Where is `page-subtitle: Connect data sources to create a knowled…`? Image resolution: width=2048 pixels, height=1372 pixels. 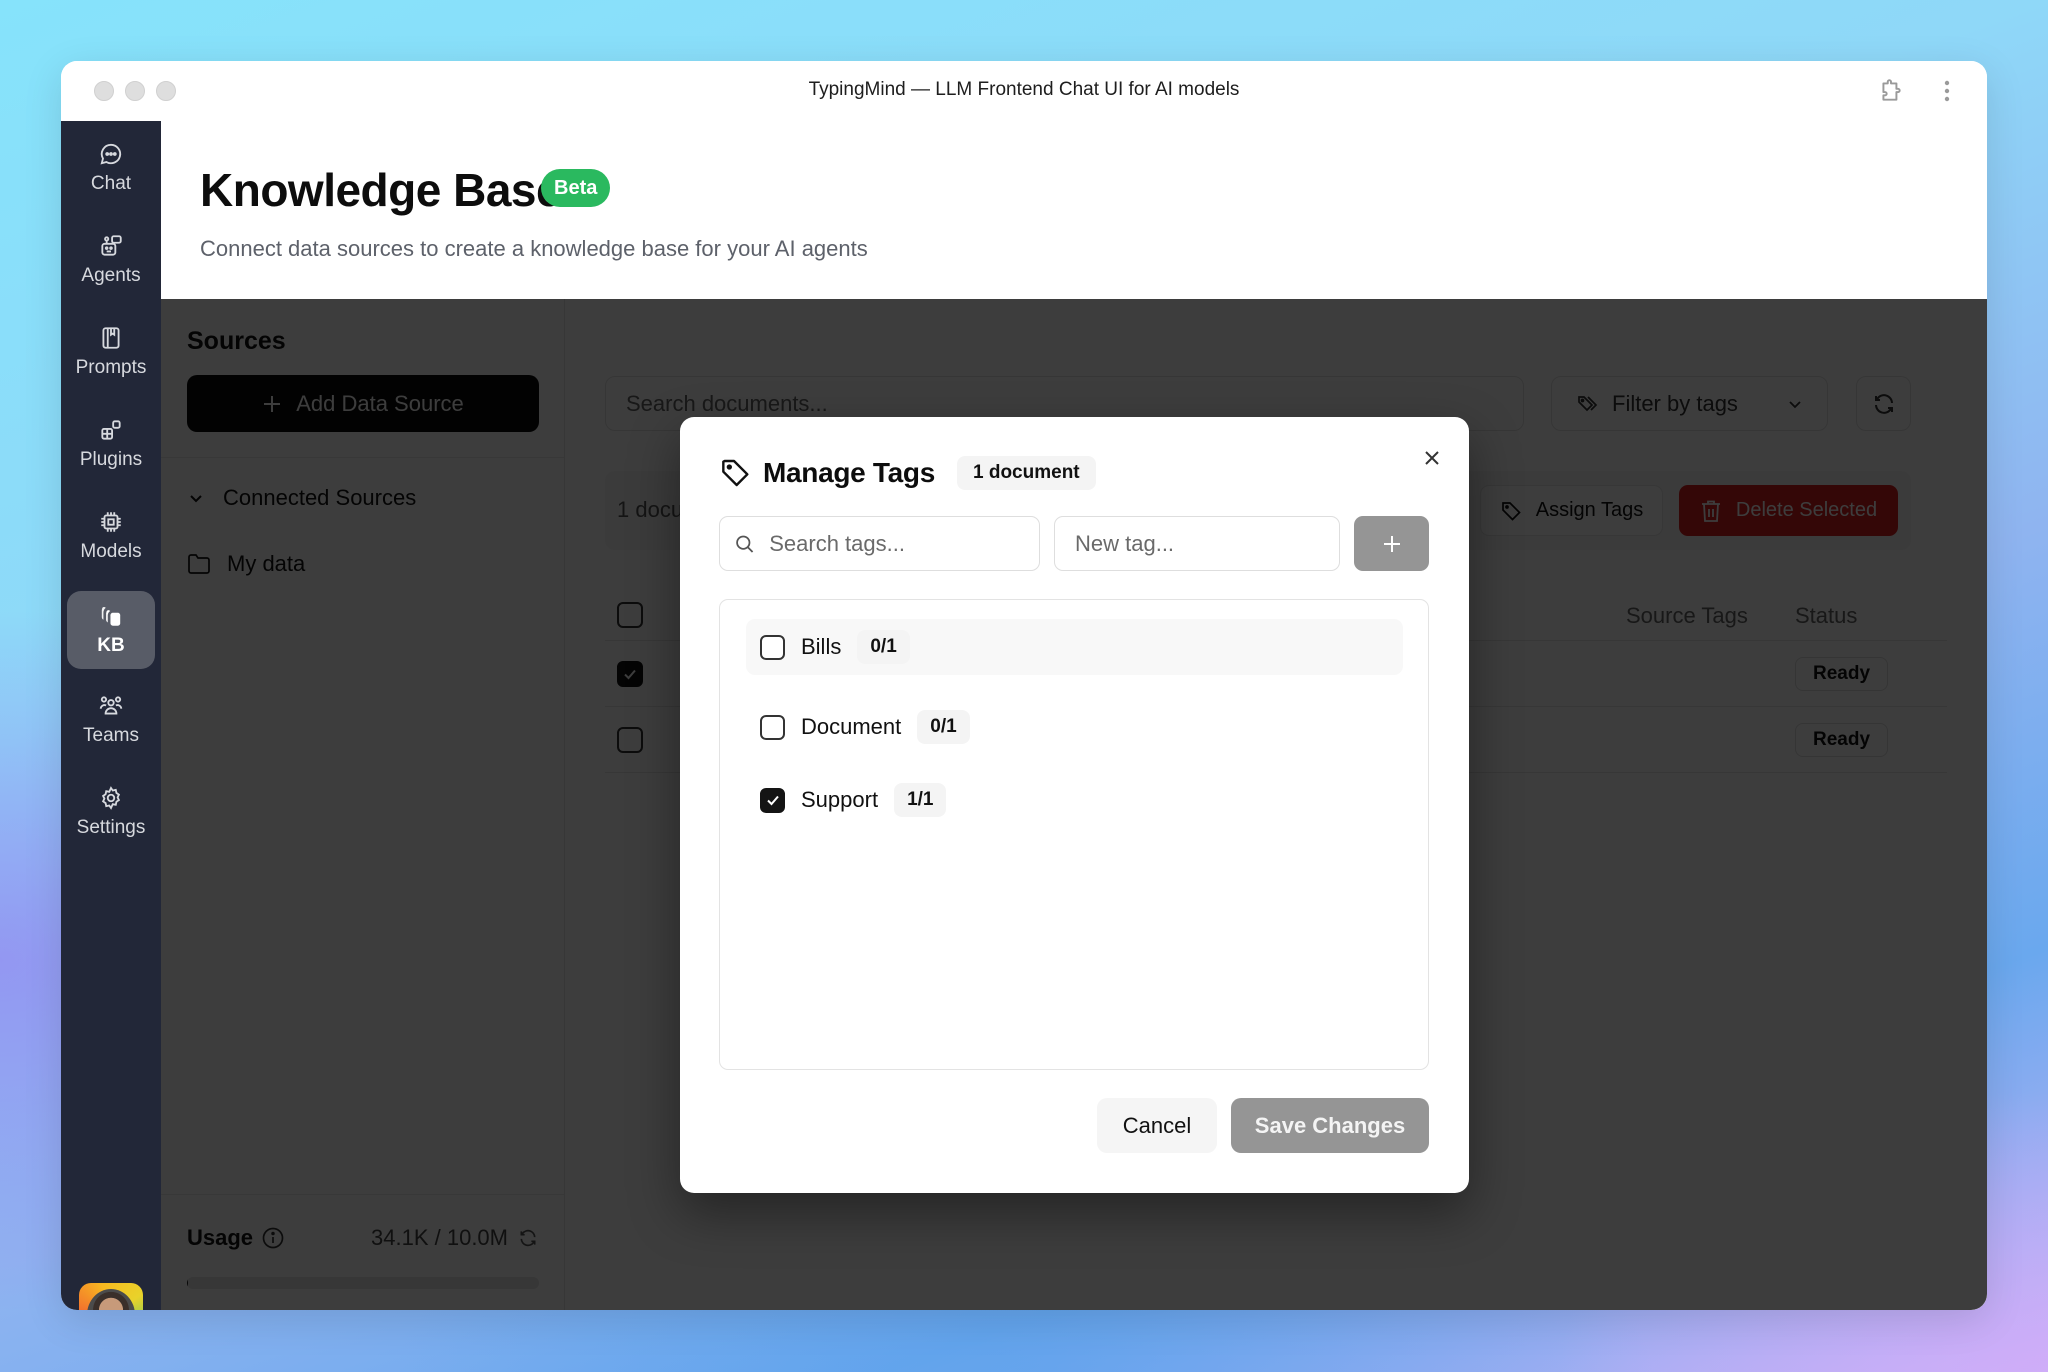 page-subtitle: Connect data sources to create a knowled… is located at coordinates (534, 248).